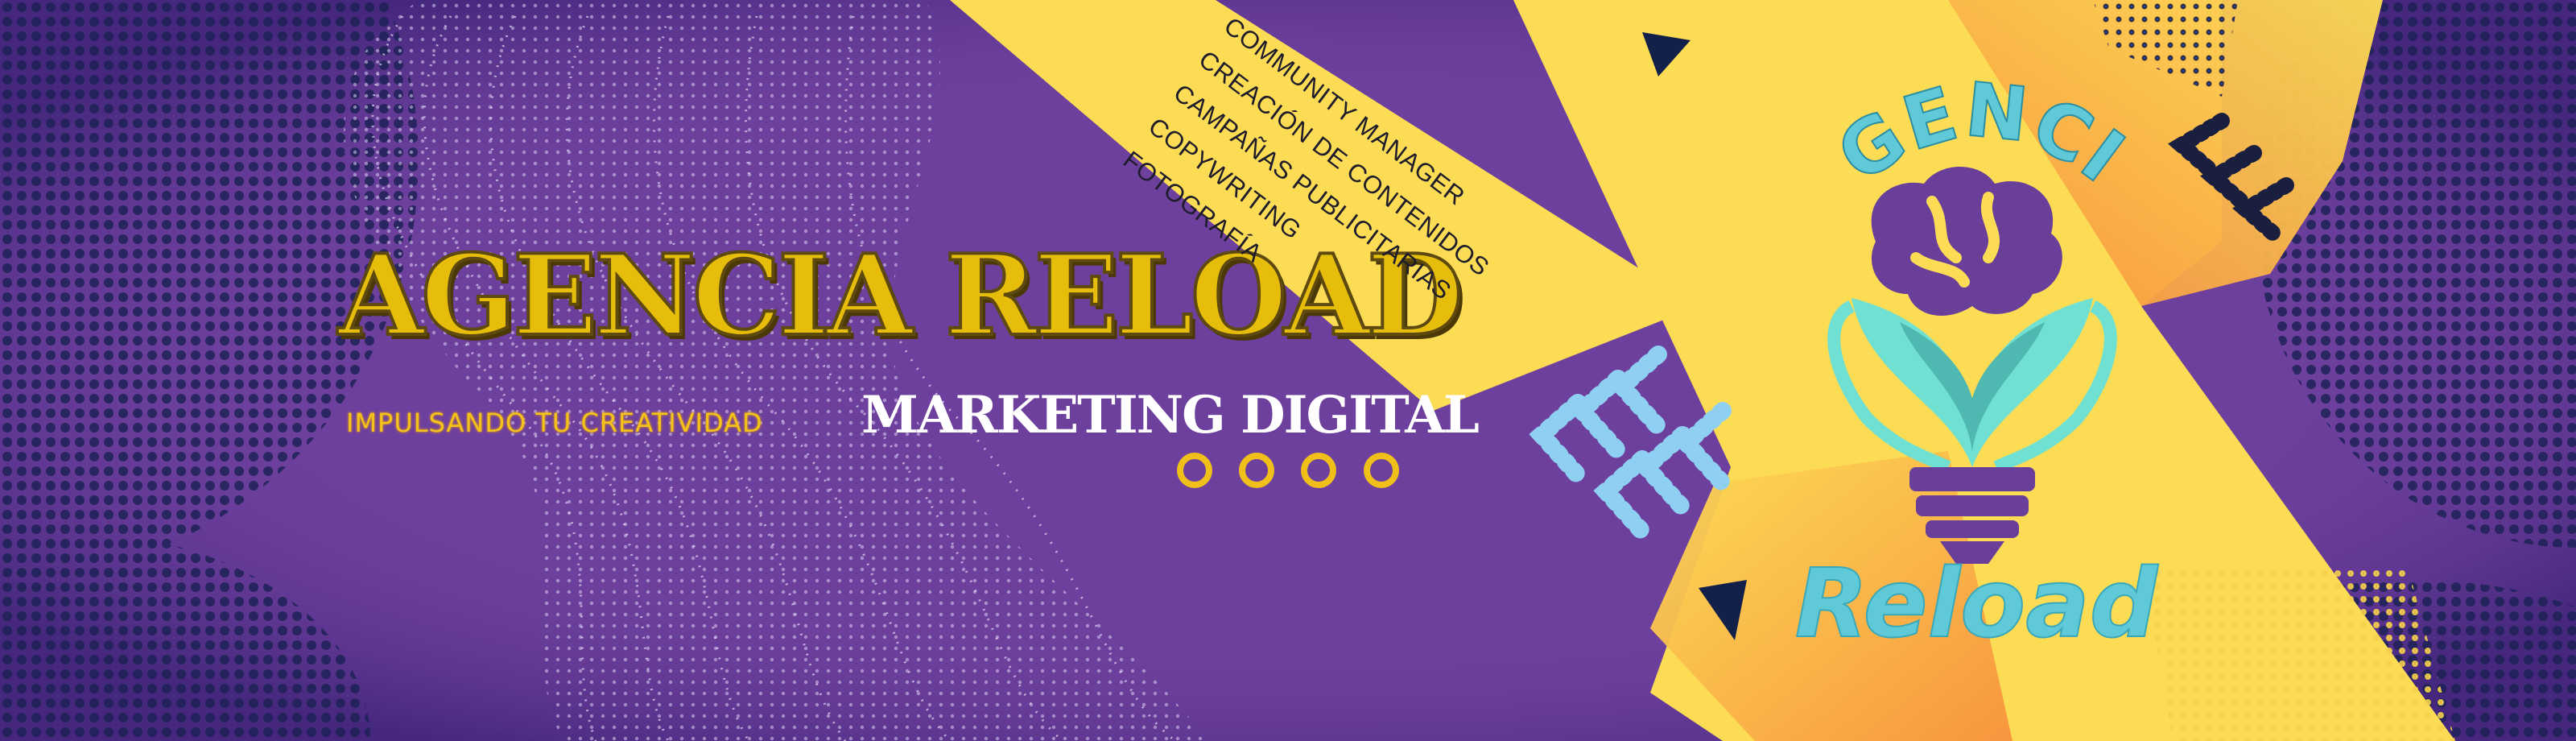 Image resolution: width=2576 pixels, height=741 pixels. Describe the element at coordinates (1977, 603) in the screenshot. I see `logo-bottom-text: Reload` at that location.